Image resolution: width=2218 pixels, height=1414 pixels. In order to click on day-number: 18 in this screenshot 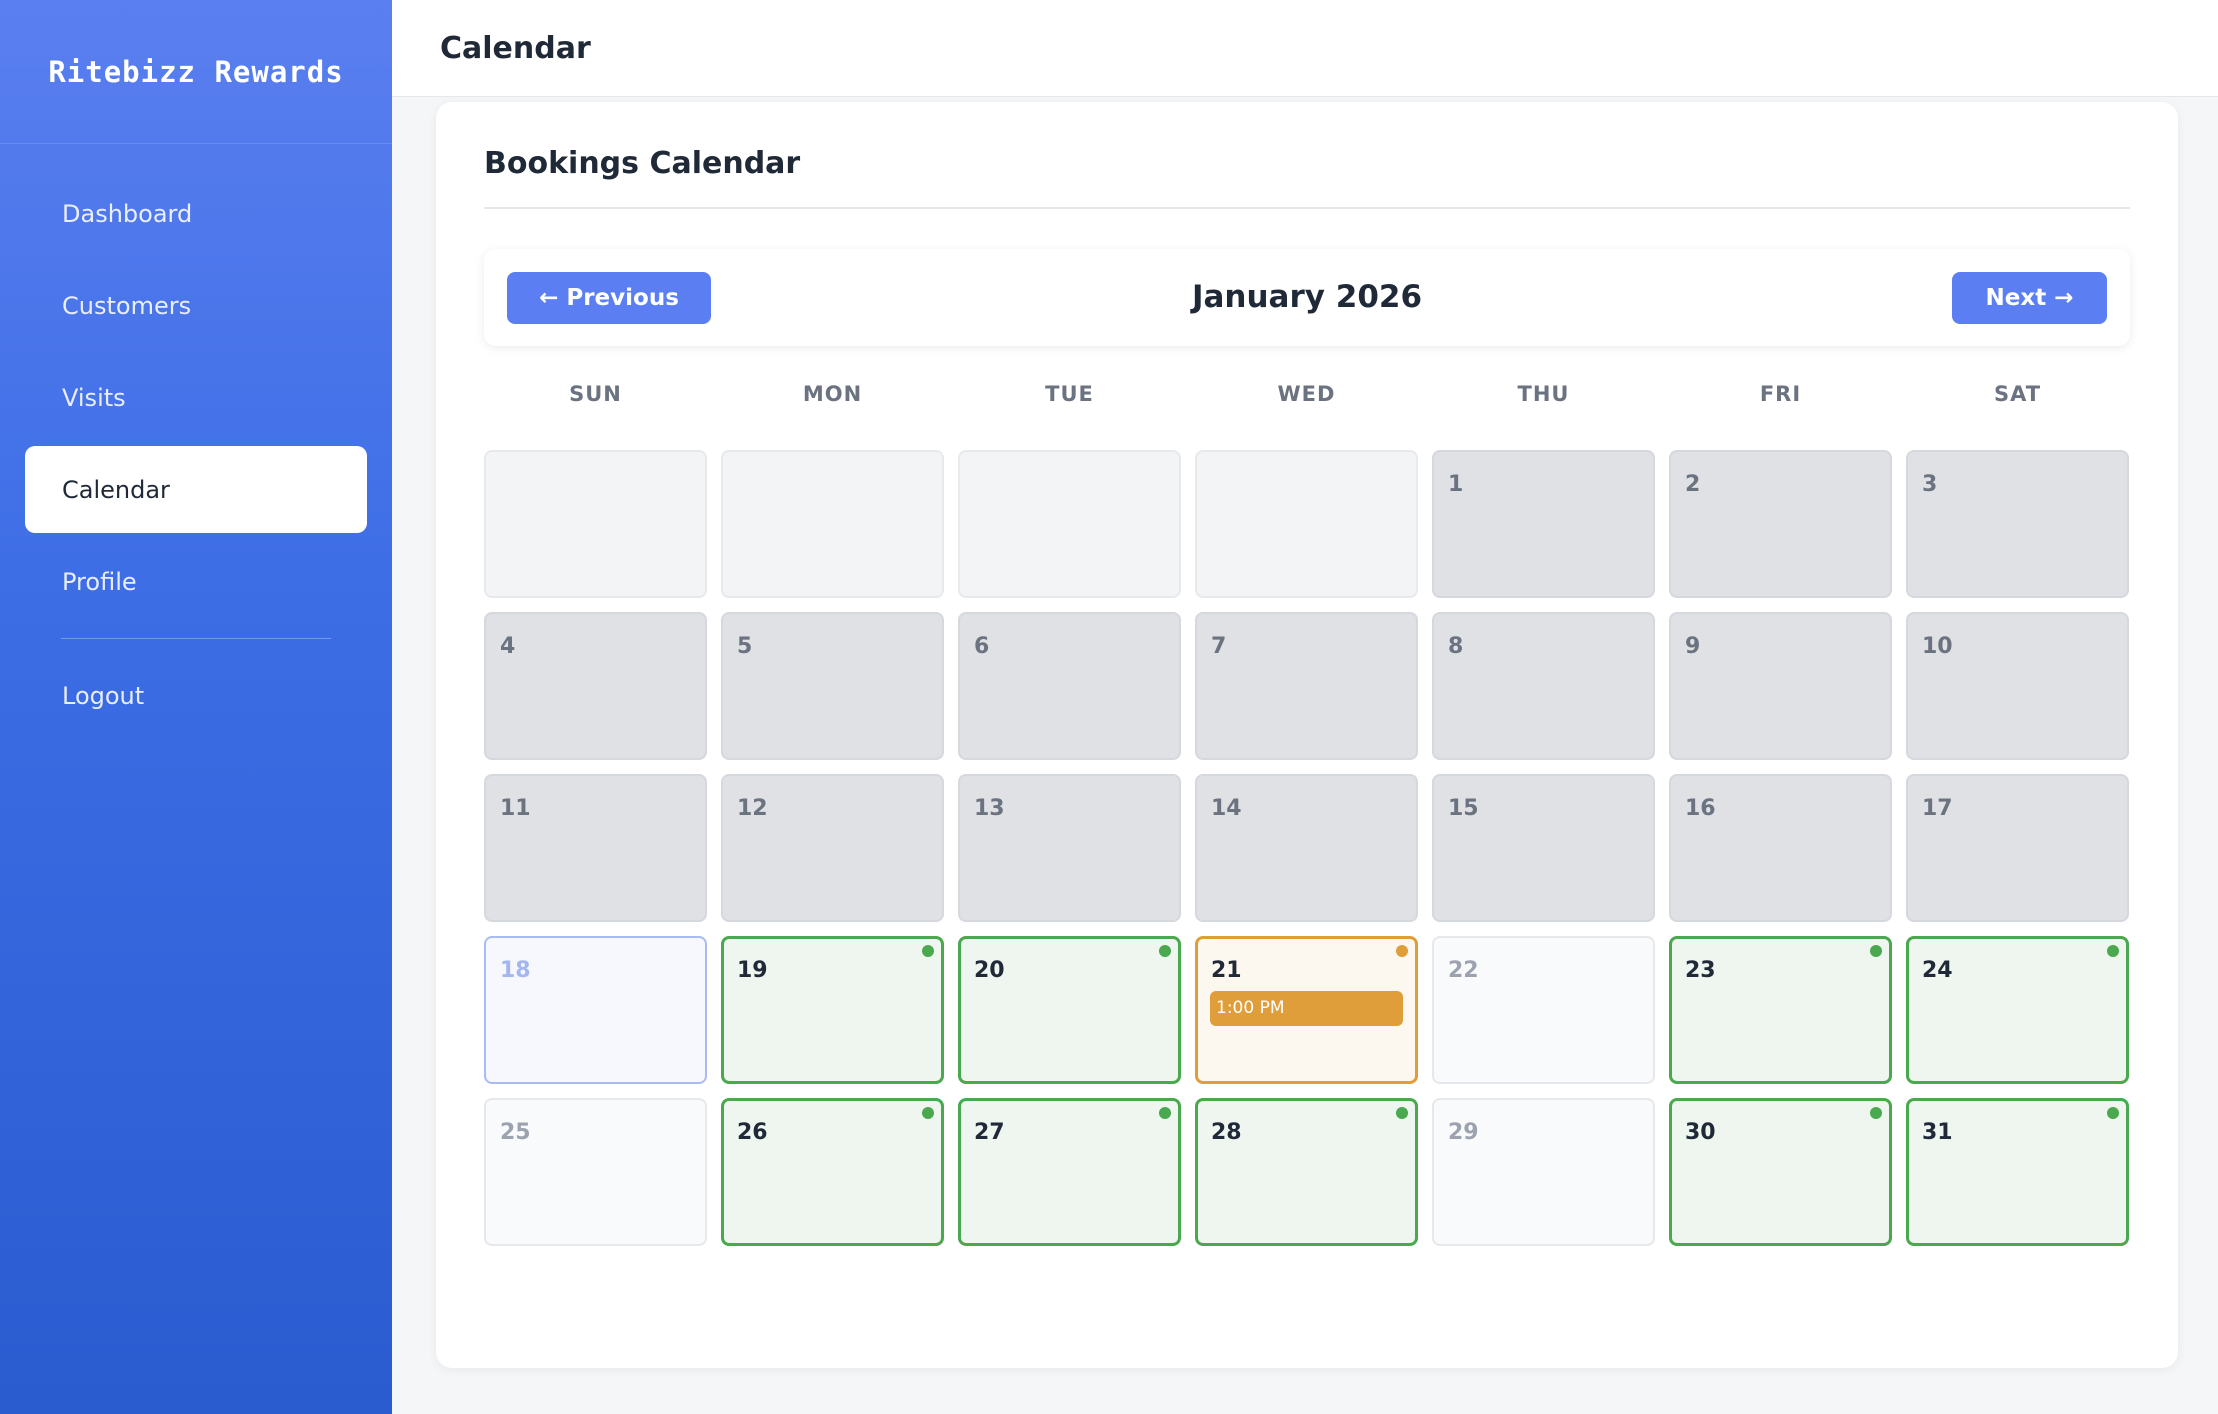, I will do `click(515, 970)`.